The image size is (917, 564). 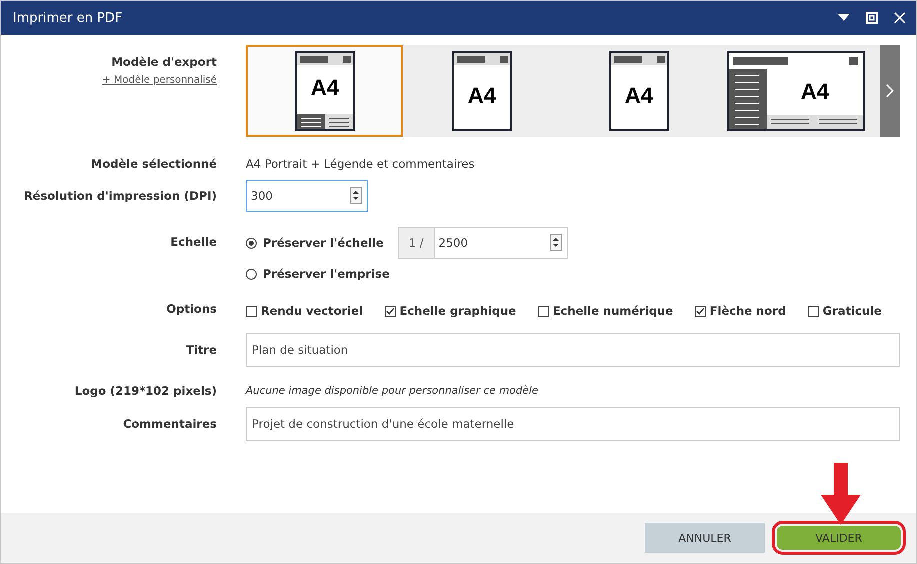 What do you see at coordinates (120, 196) in the screenshot?
I see `field-label: Résolution d'impression (DPI)` at bounding box center [120, 196].